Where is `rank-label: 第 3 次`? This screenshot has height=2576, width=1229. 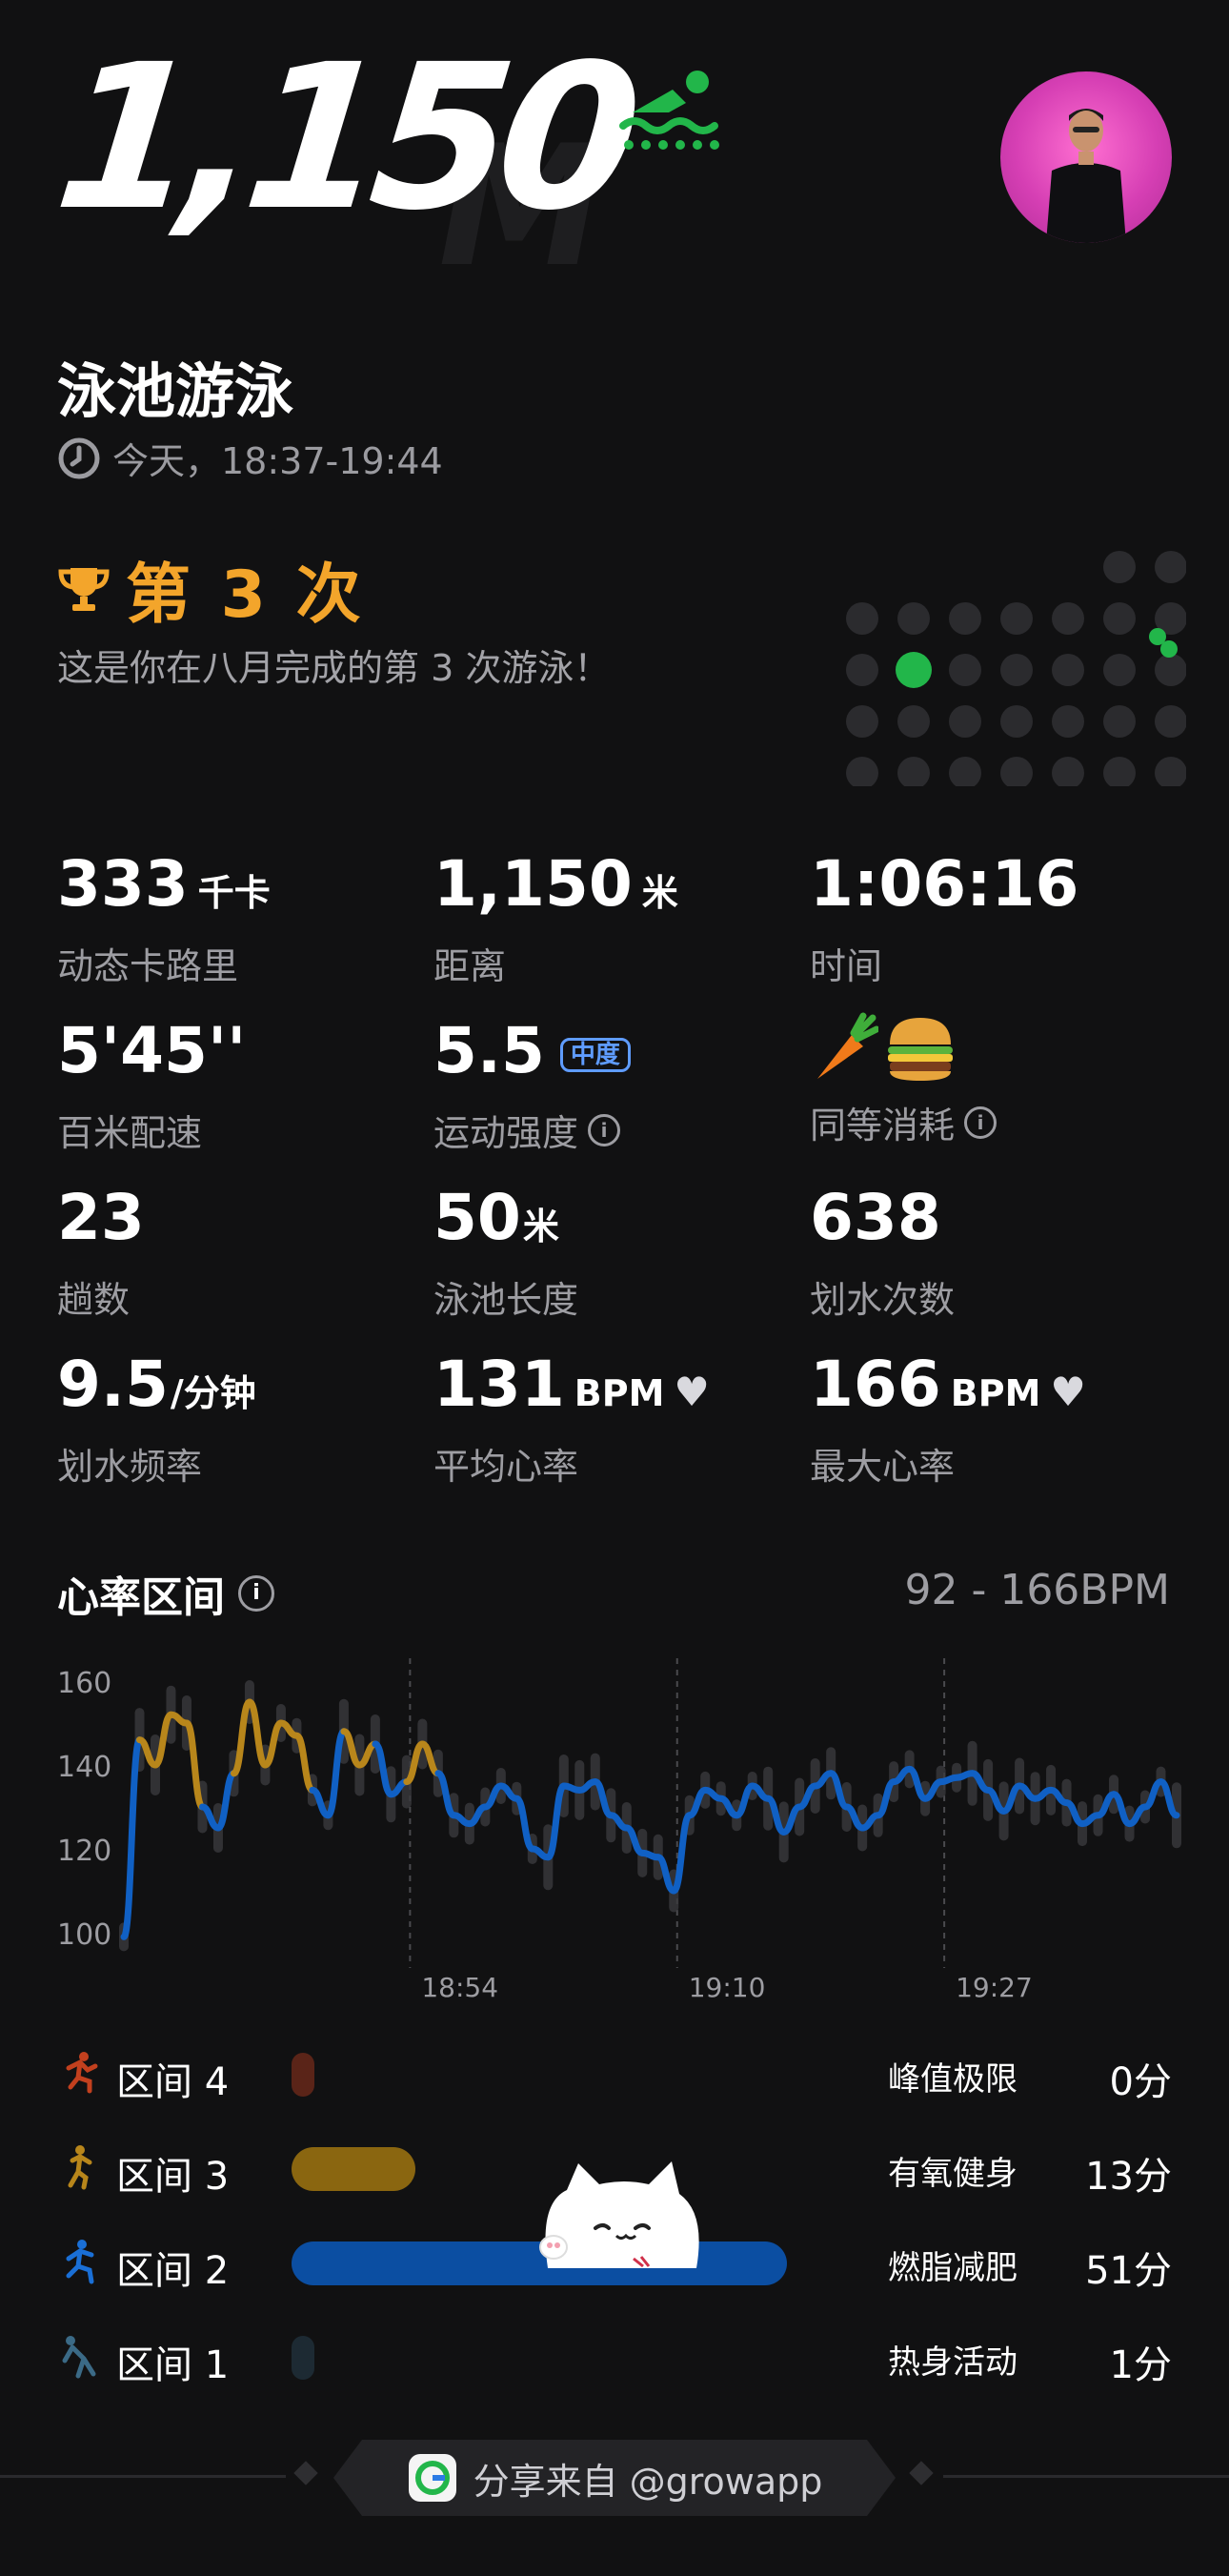
rank-label: 第 3 次 is located at coordinates (245, 595).